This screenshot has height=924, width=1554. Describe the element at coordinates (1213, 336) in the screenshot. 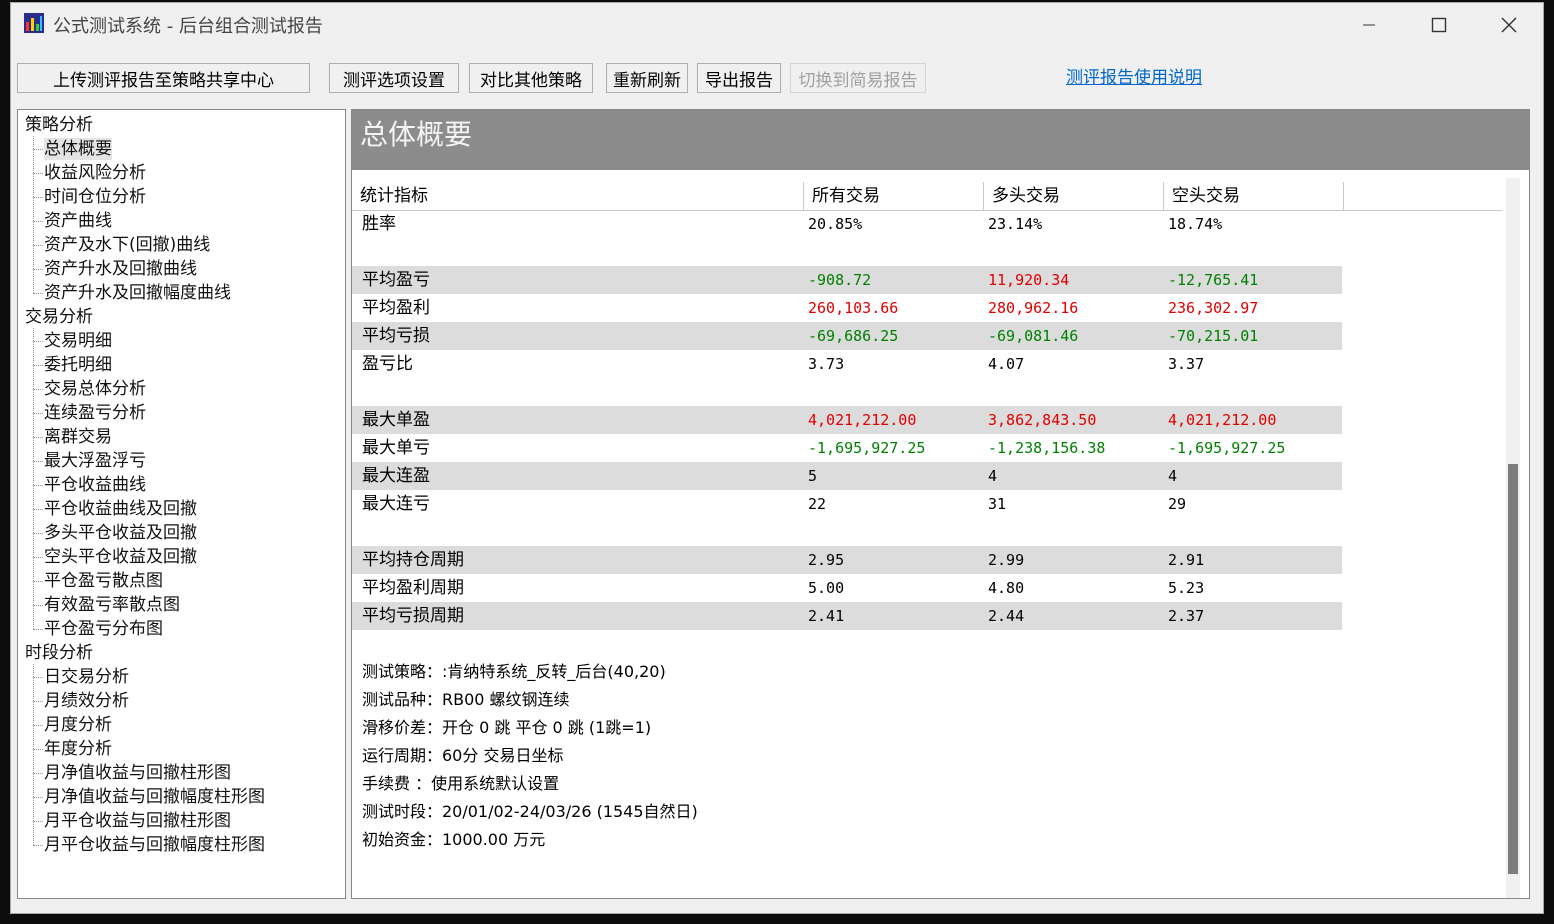

I see `row-value: -70,215.01` at that location.